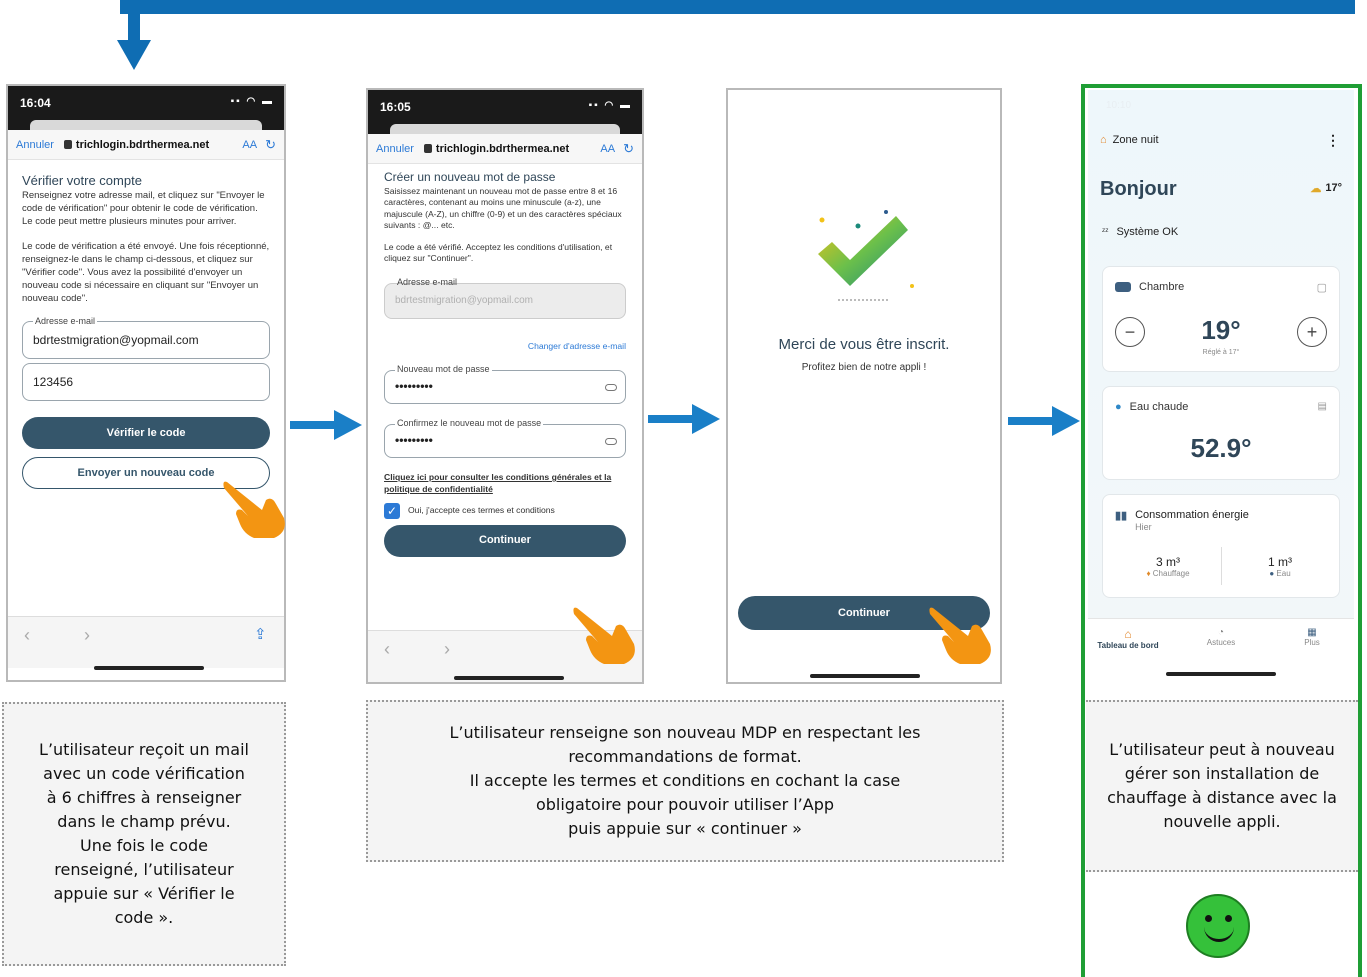 This screenshot has width=1367, height=977. I want to click on room-setpoint: Réglé à 17°, so click(1221, 352).